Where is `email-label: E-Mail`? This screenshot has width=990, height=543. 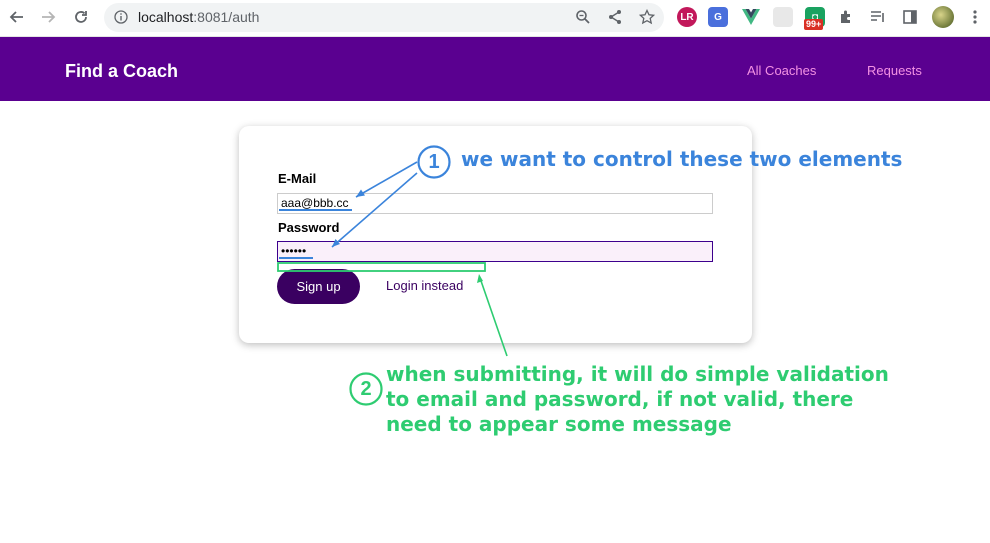 email-label: E-Mail is located at coordinates (297, 178).